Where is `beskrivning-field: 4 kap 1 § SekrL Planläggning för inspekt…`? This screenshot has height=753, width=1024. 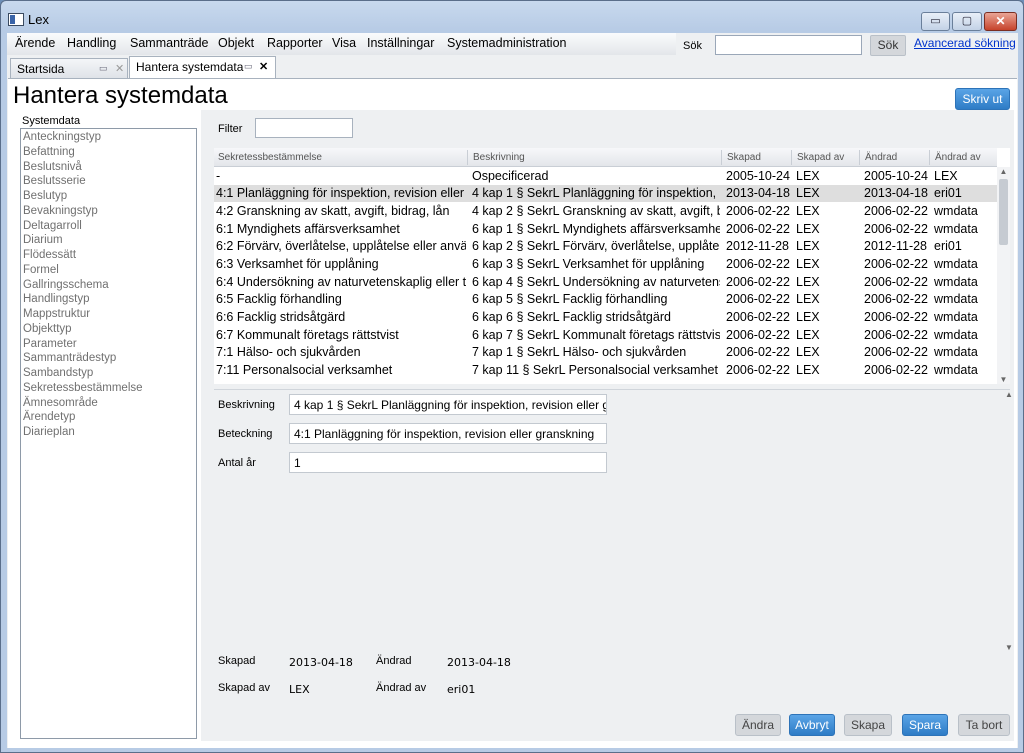
beskrivning-field: 4 kap 1 § SekrL Planläggning för inspekt… is located at coordinates (448, 404).